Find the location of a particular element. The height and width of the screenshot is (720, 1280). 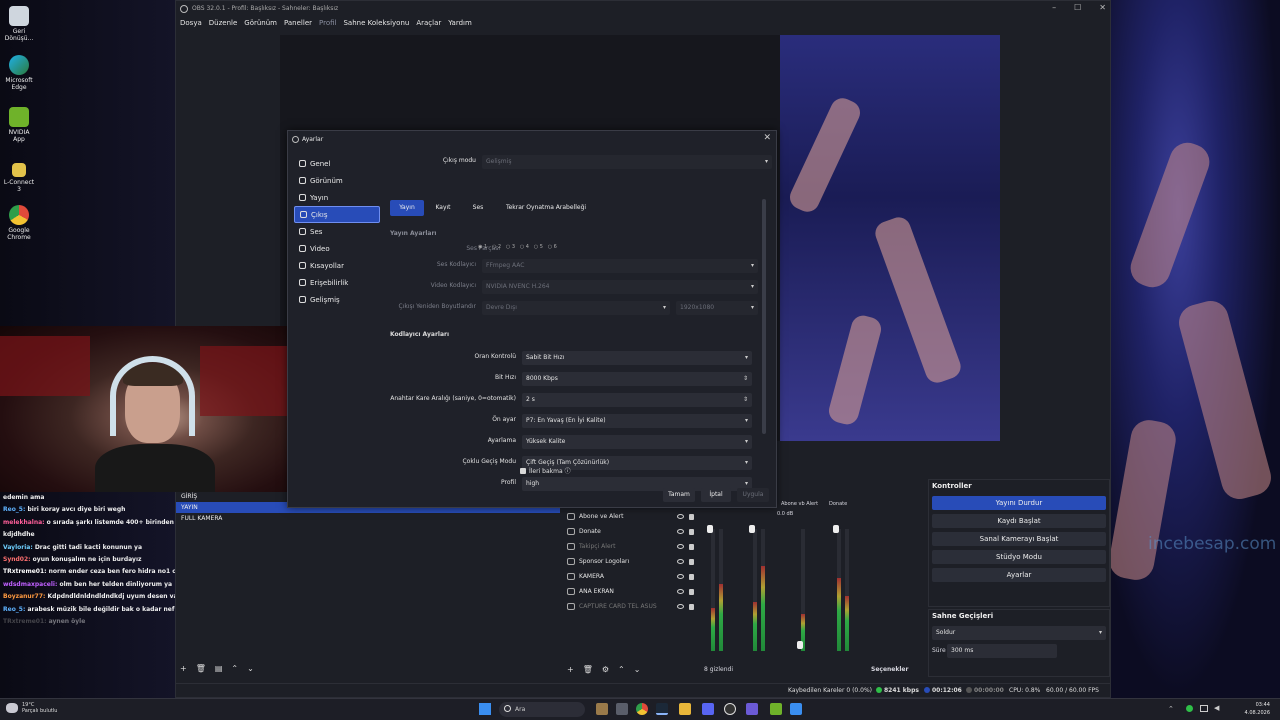

settings-nav-item: Genel is located at coordinates (337, 163).